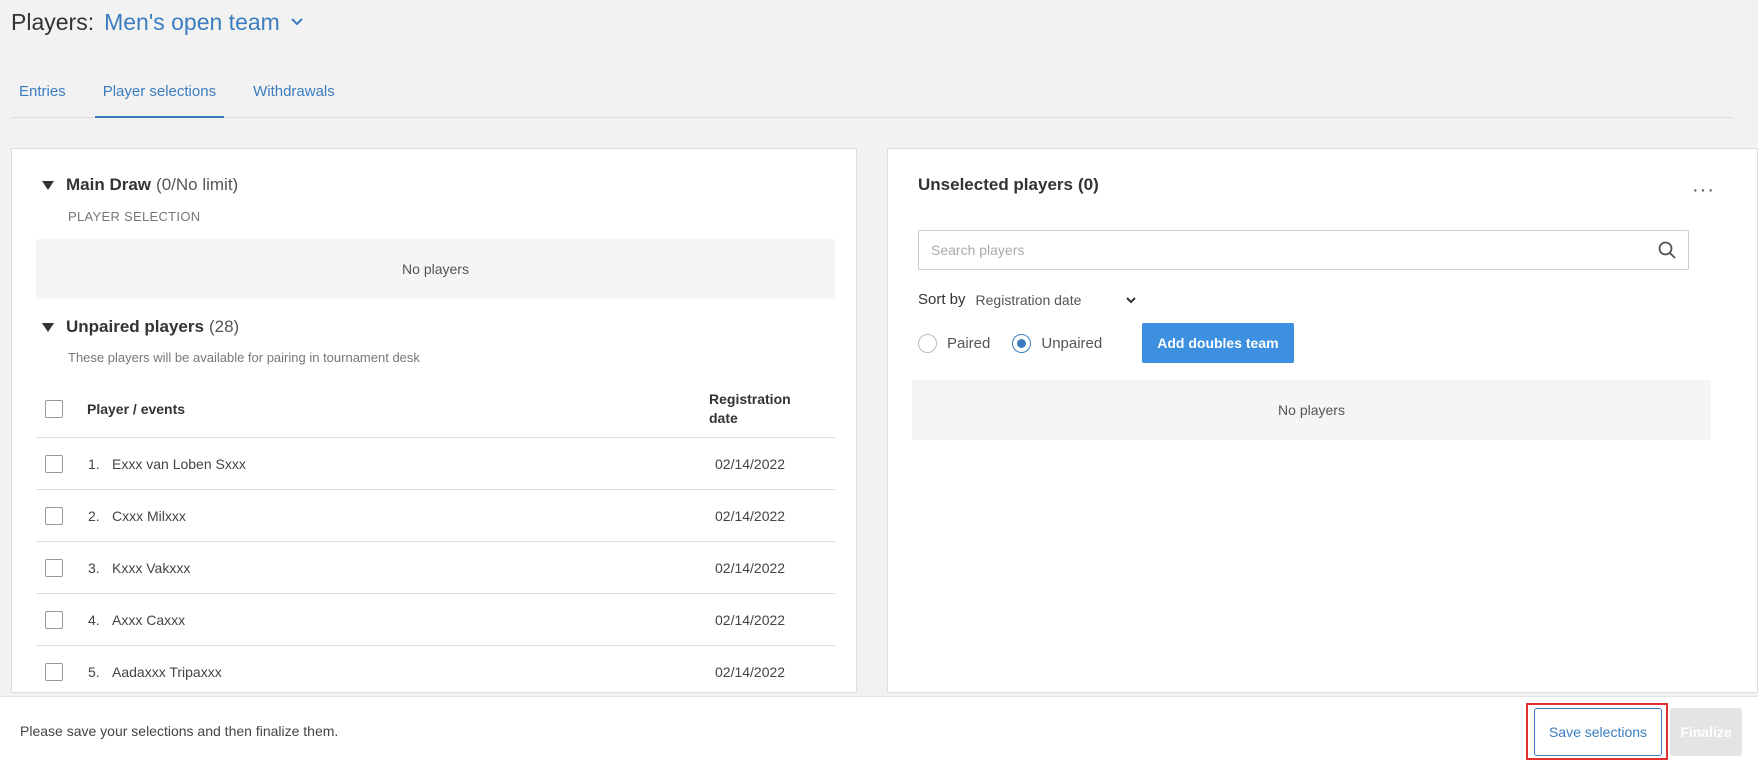  I want to click on column-player: Player / events, so click(136, 409).